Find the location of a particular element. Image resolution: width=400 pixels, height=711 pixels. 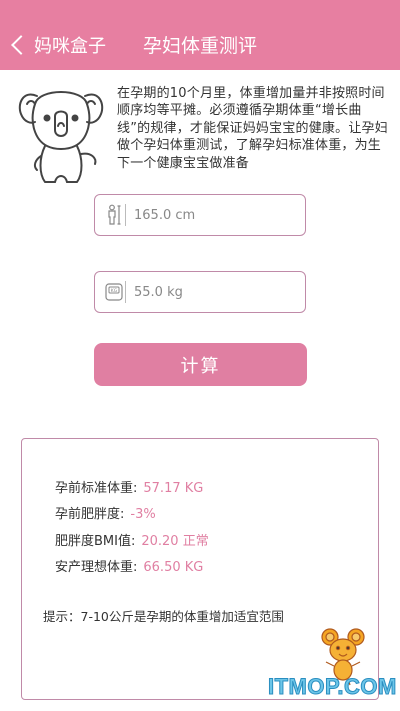

watermark-text: ITMOP.COM is located at coordinates (332, 687).